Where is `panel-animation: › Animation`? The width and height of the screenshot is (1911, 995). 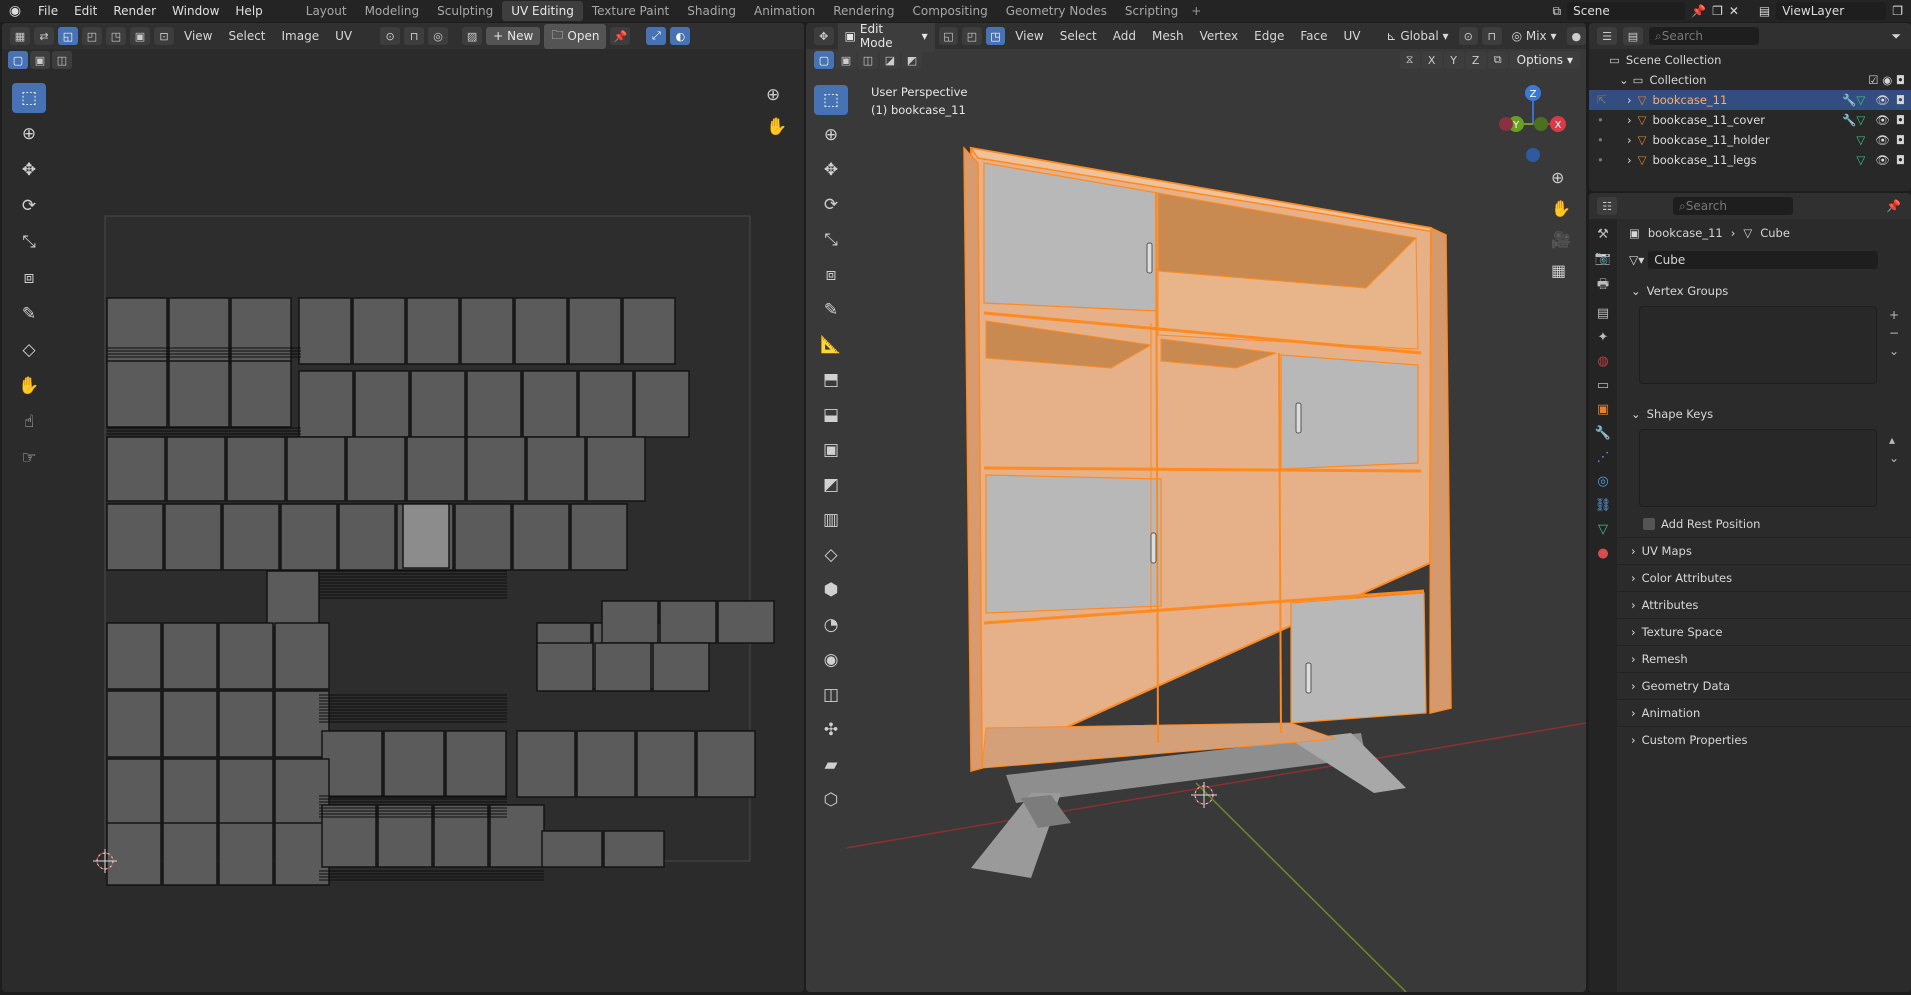 panel-animation: › Animation is located at coordinates (1764, 712).